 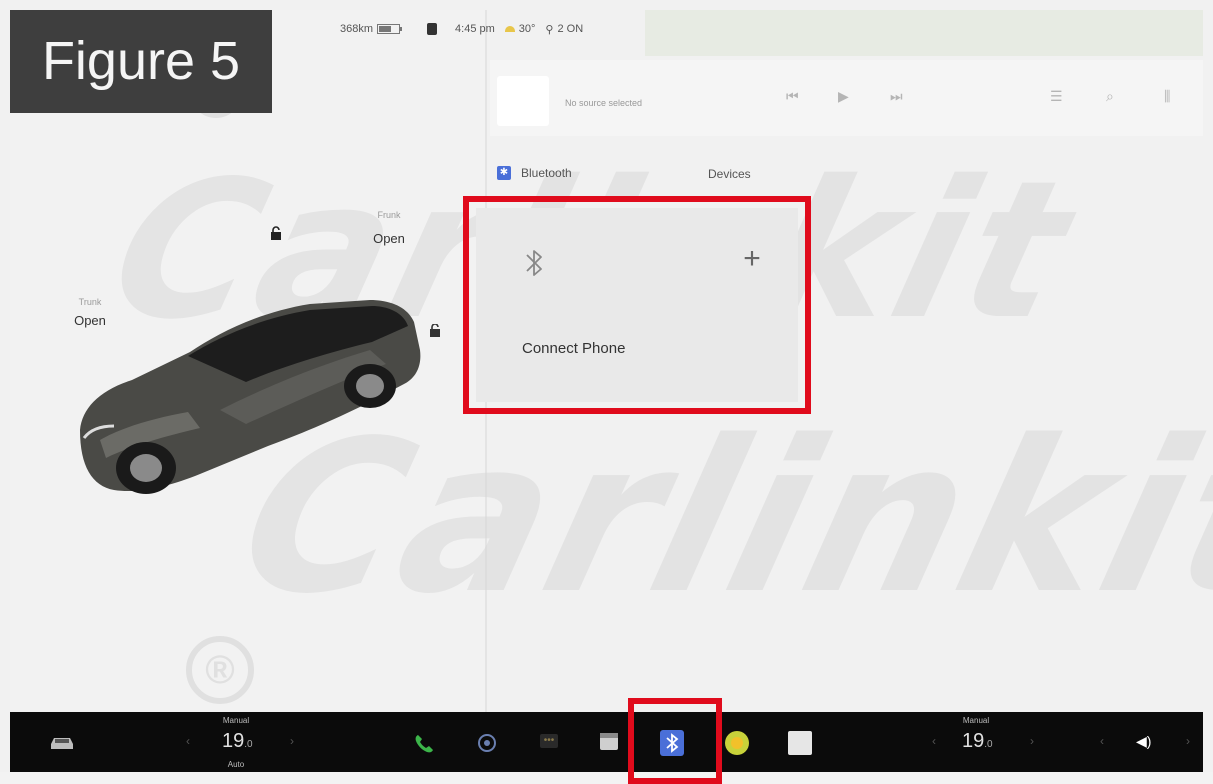 I want to click on passenger-airbag-status: ⚲ 2 ON, so click(x=564, y=29).